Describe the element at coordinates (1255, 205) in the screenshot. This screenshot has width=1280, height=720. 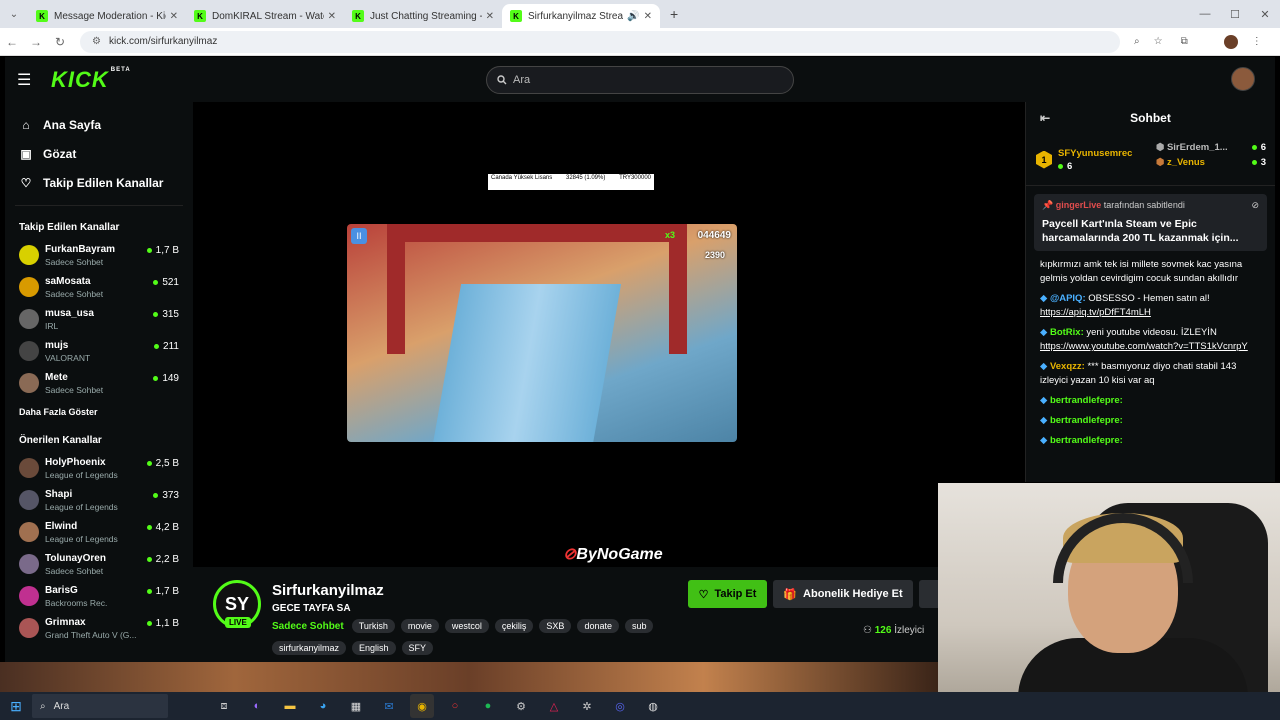
I see `hide-icon: ⊘` at that location.